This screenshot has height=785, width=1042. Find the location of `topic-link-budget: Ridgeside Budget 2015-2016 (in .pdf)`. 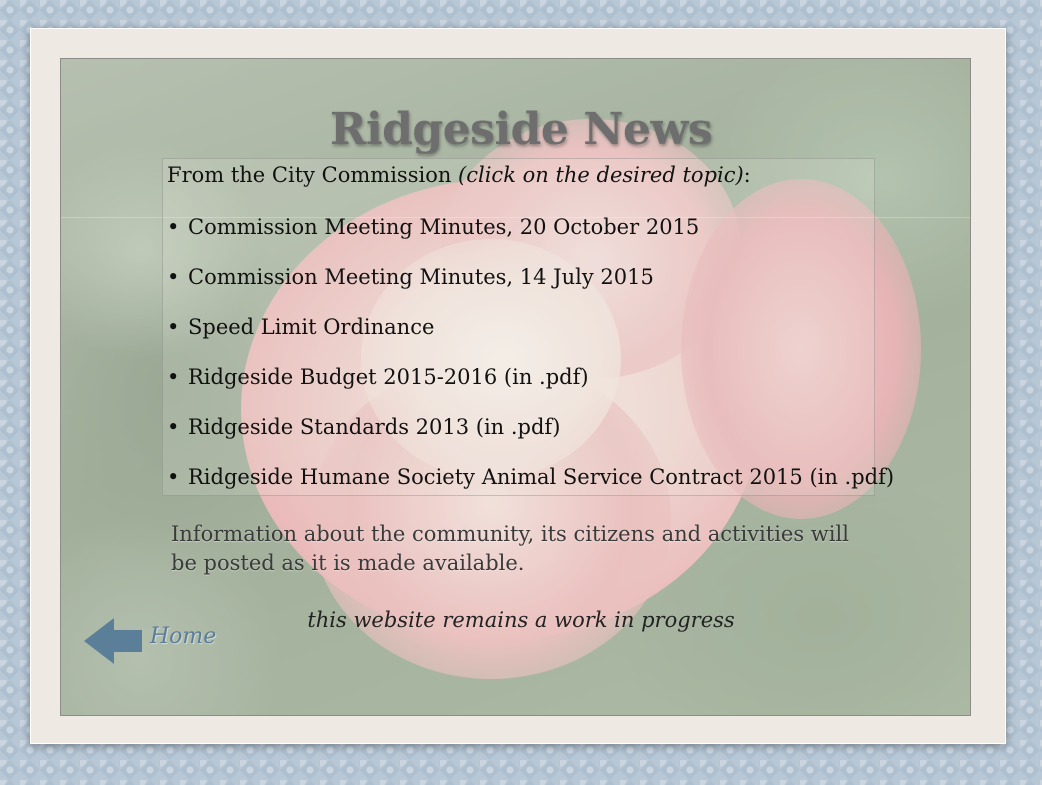

topic-link-budget: Ridgeside Budget 2015-2016 (in .pdf) is located at coordinates (388, 377).